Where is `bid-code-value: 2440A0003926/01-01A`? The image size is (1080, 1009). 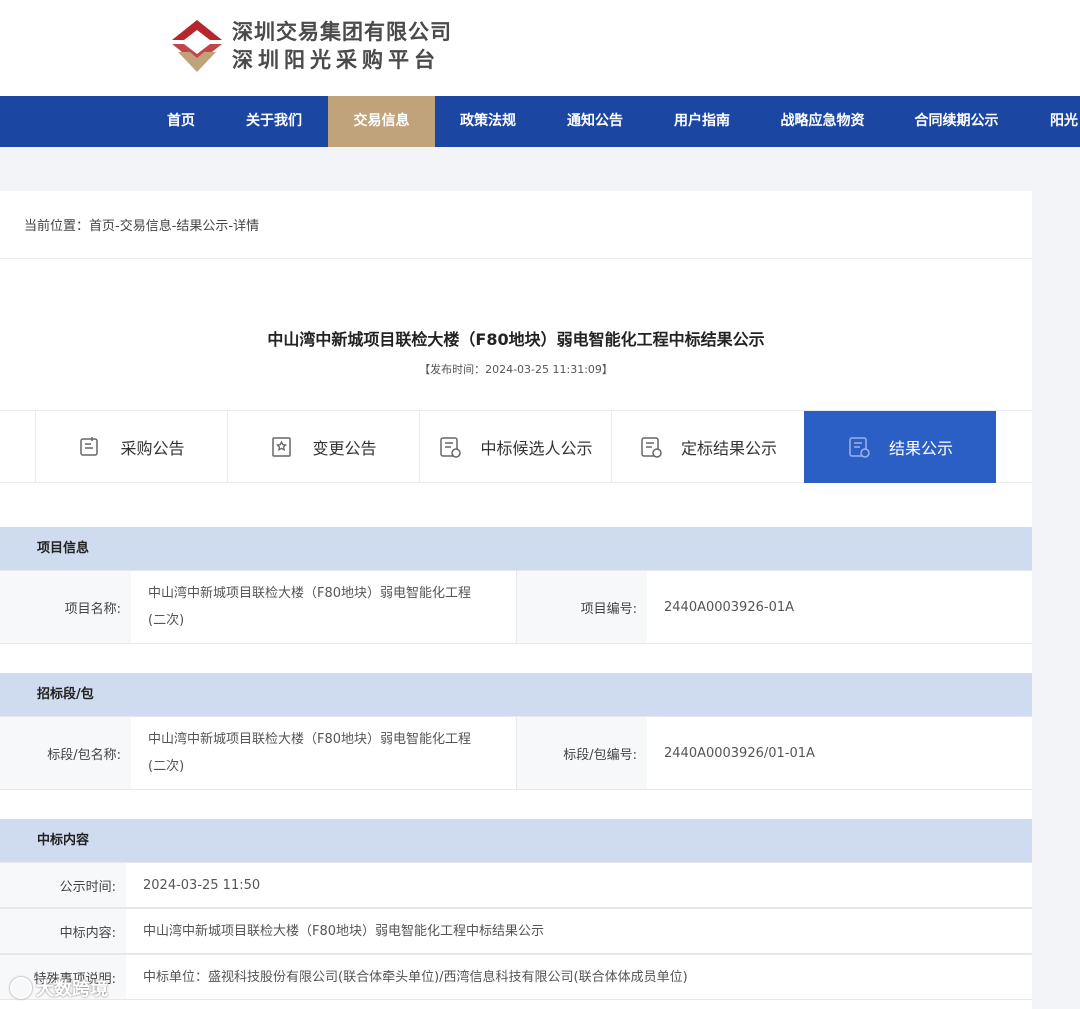
bid-code-value: 2440A0003926/01-01A is located at coordinates (739, 753).